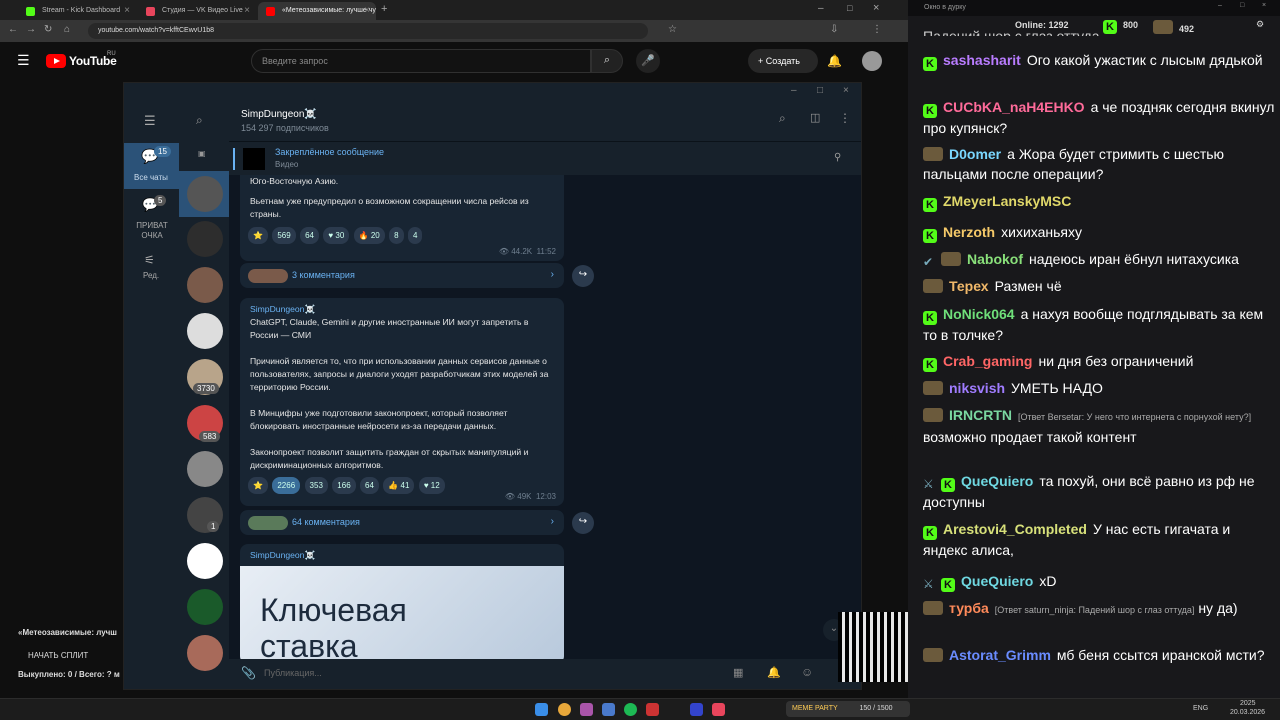 The width and height of the screenshot is (1280, 720). Describe the element at coordinates (977, 388) in the screenshot. I see `chat-username: niksvish` at that location.